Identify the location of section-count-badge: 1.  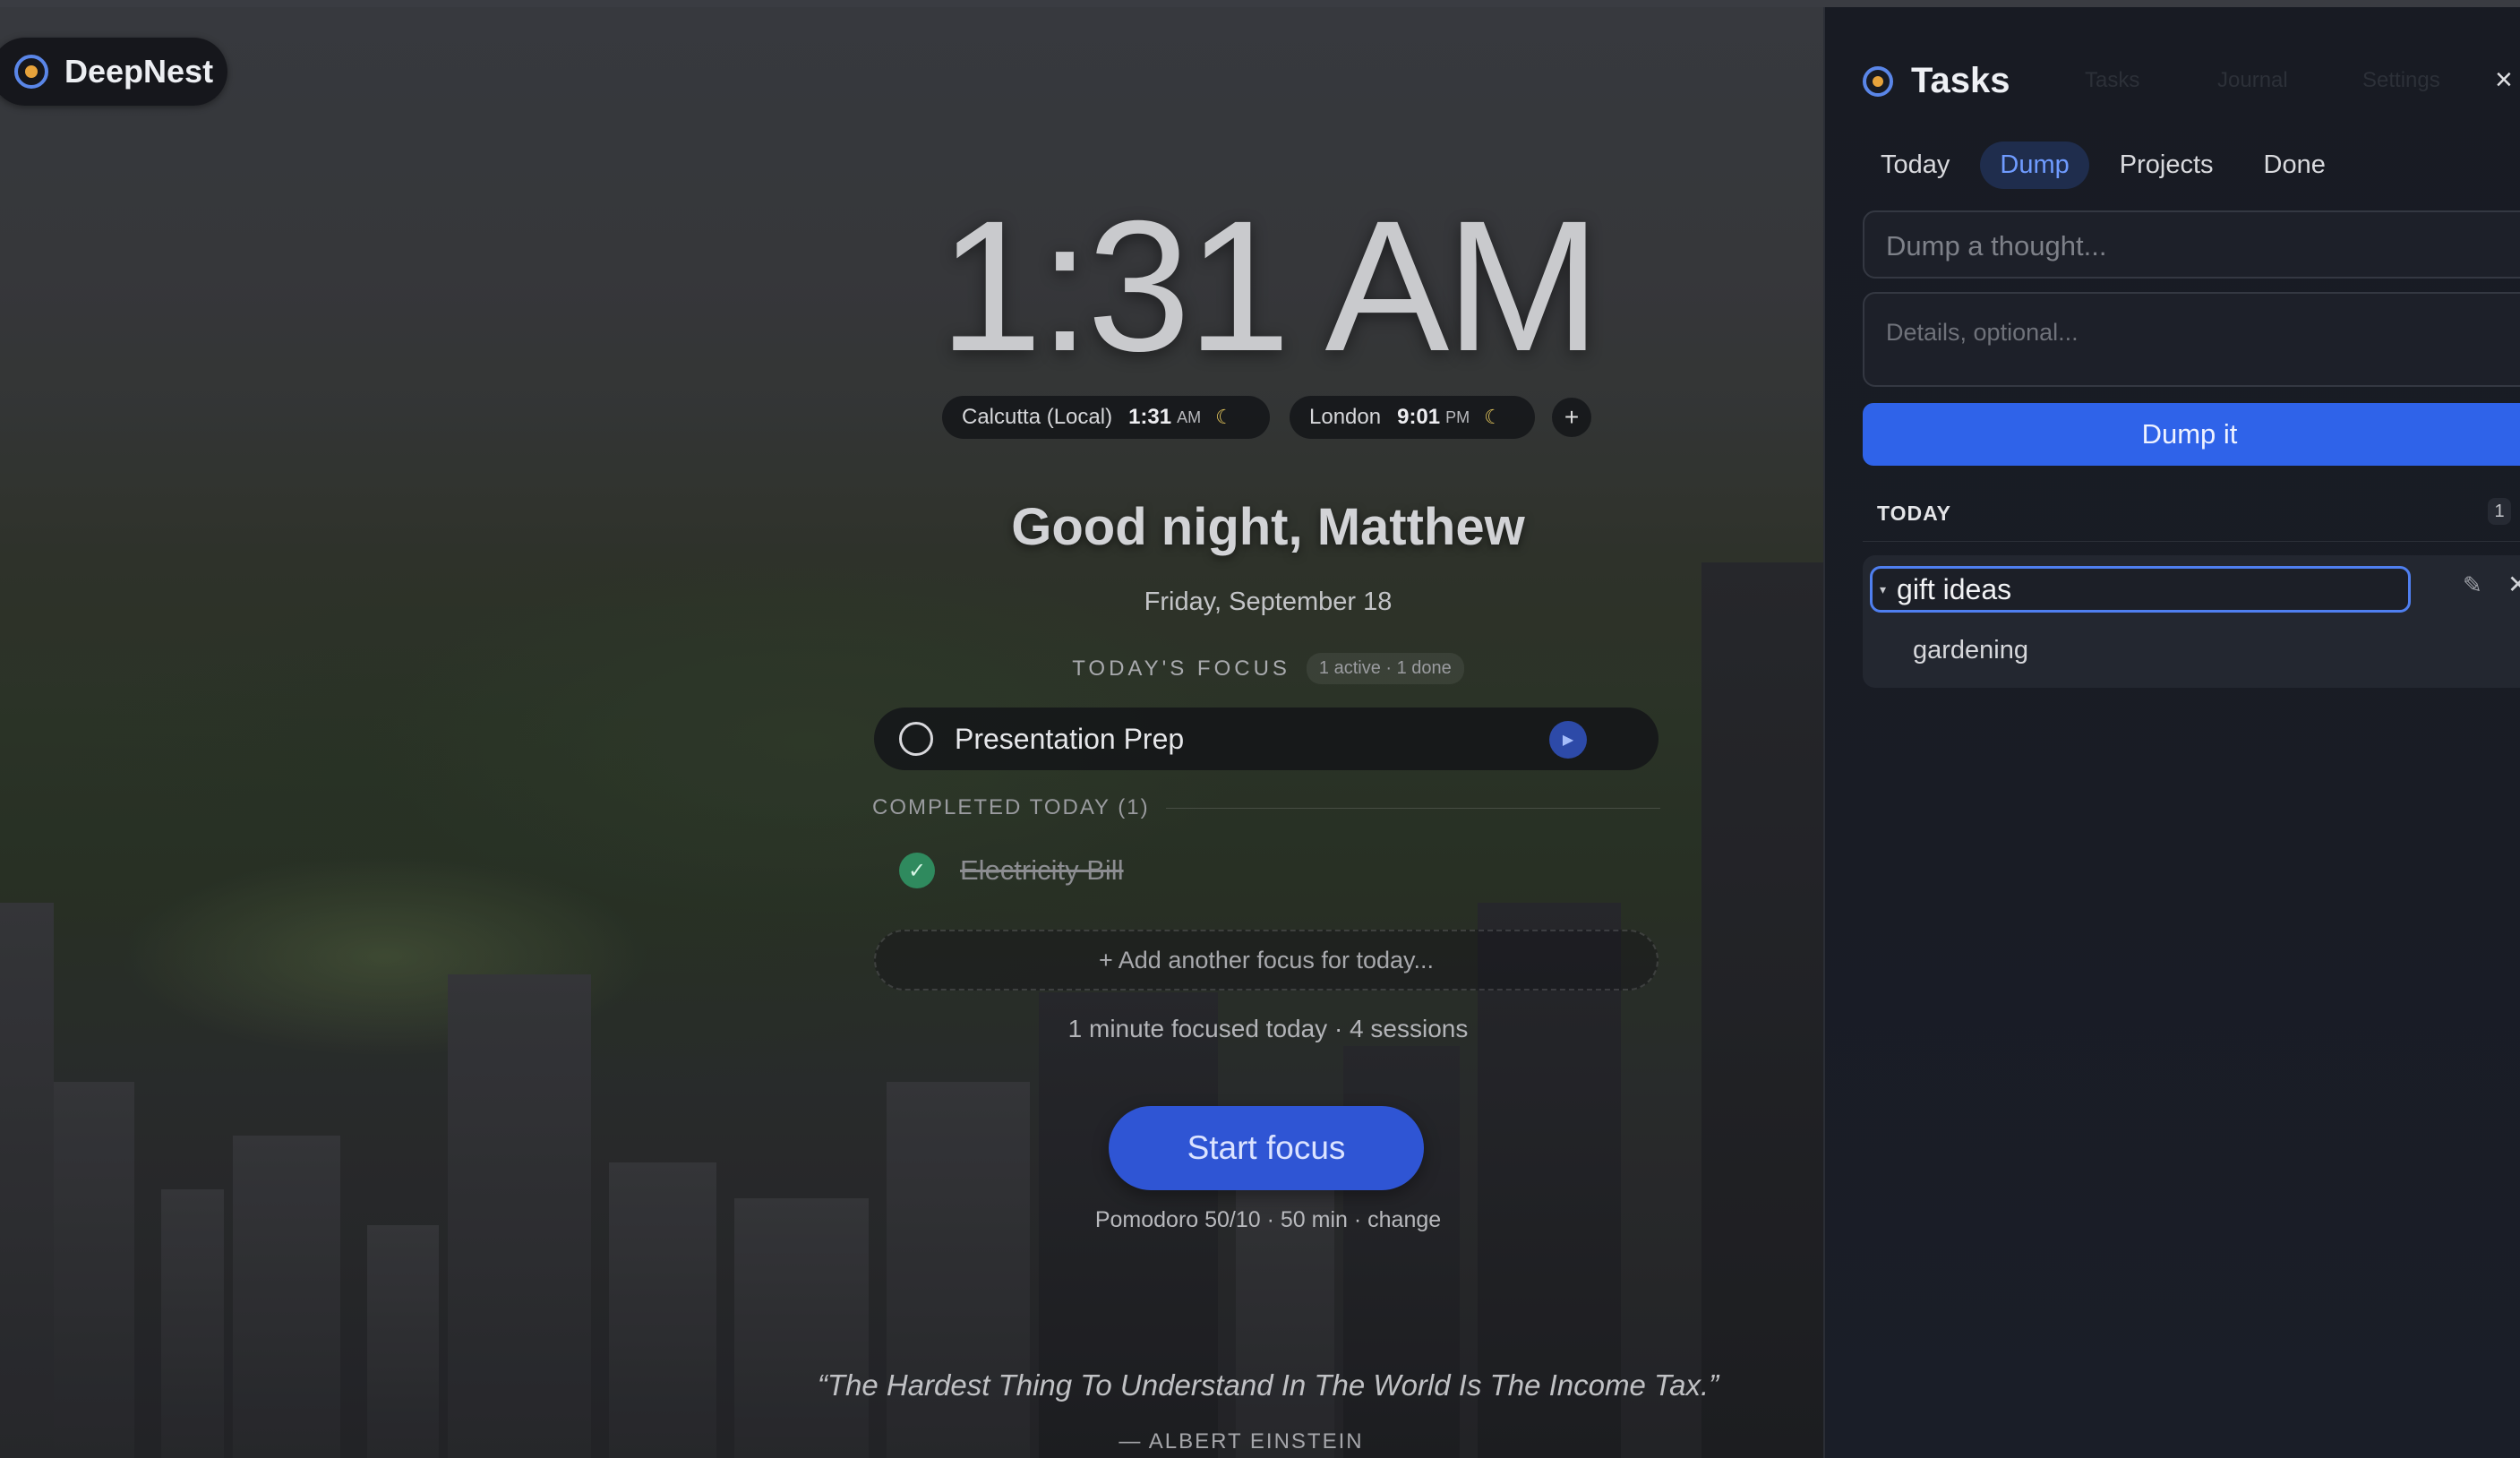
(2500, 512).